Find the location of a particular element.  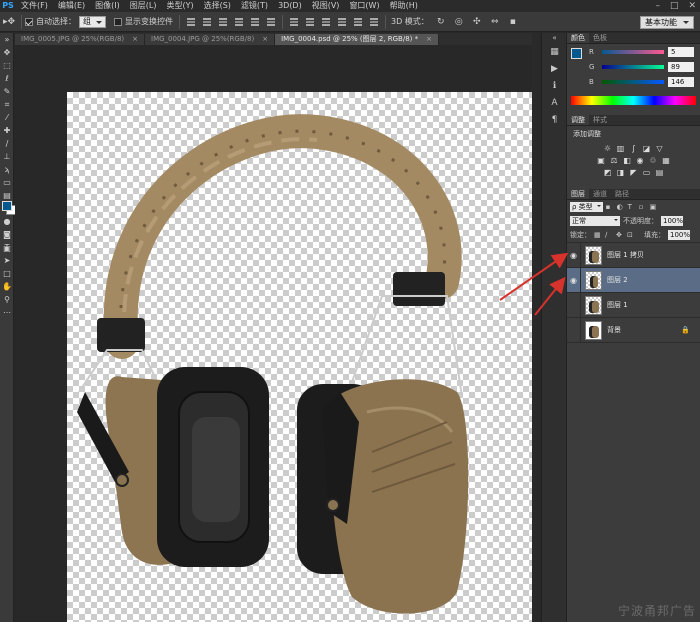

b-slider is located at coordinates (633, 81).